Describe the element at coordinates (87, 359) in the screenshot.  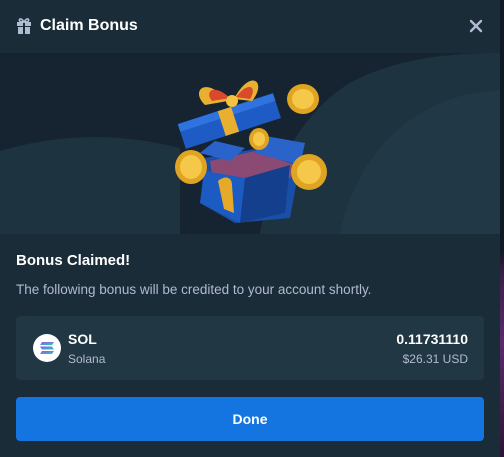
I see `currency-name: Solana` at that location.